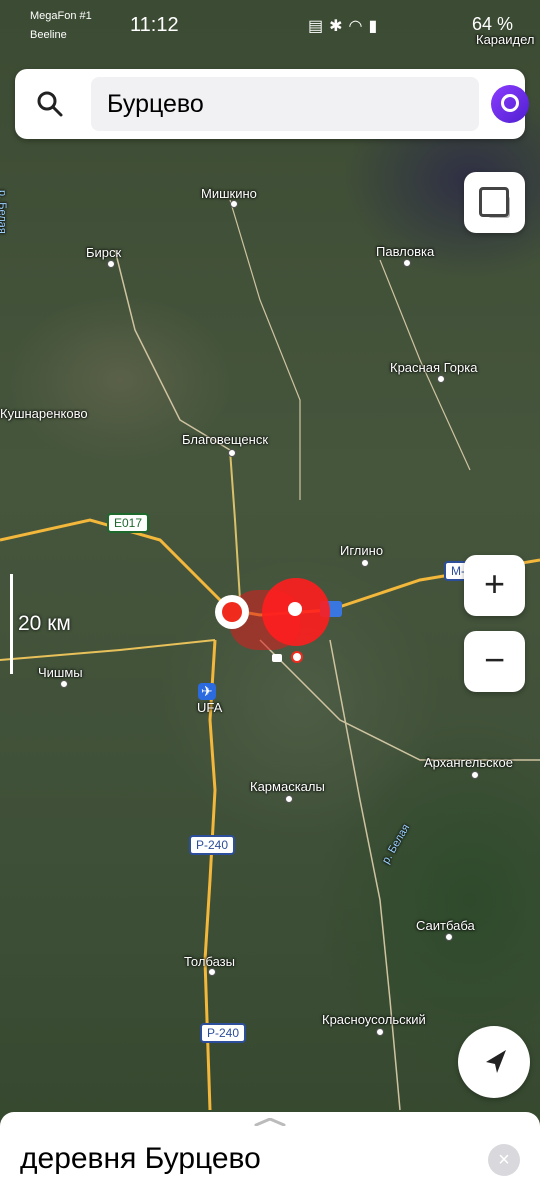 Image resolution: width=540 pixels, height=1194 pixels. Describe the element at coordinates (405, 251) in the screenshot. I see `place-label: Павловка` at that location.